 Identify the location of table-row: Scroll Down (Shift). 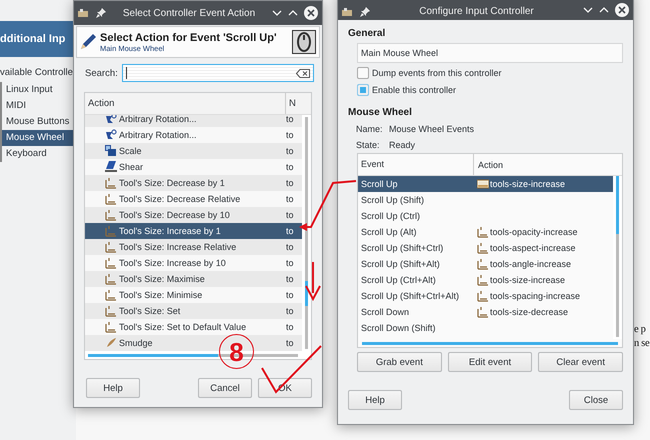
(485, 328).